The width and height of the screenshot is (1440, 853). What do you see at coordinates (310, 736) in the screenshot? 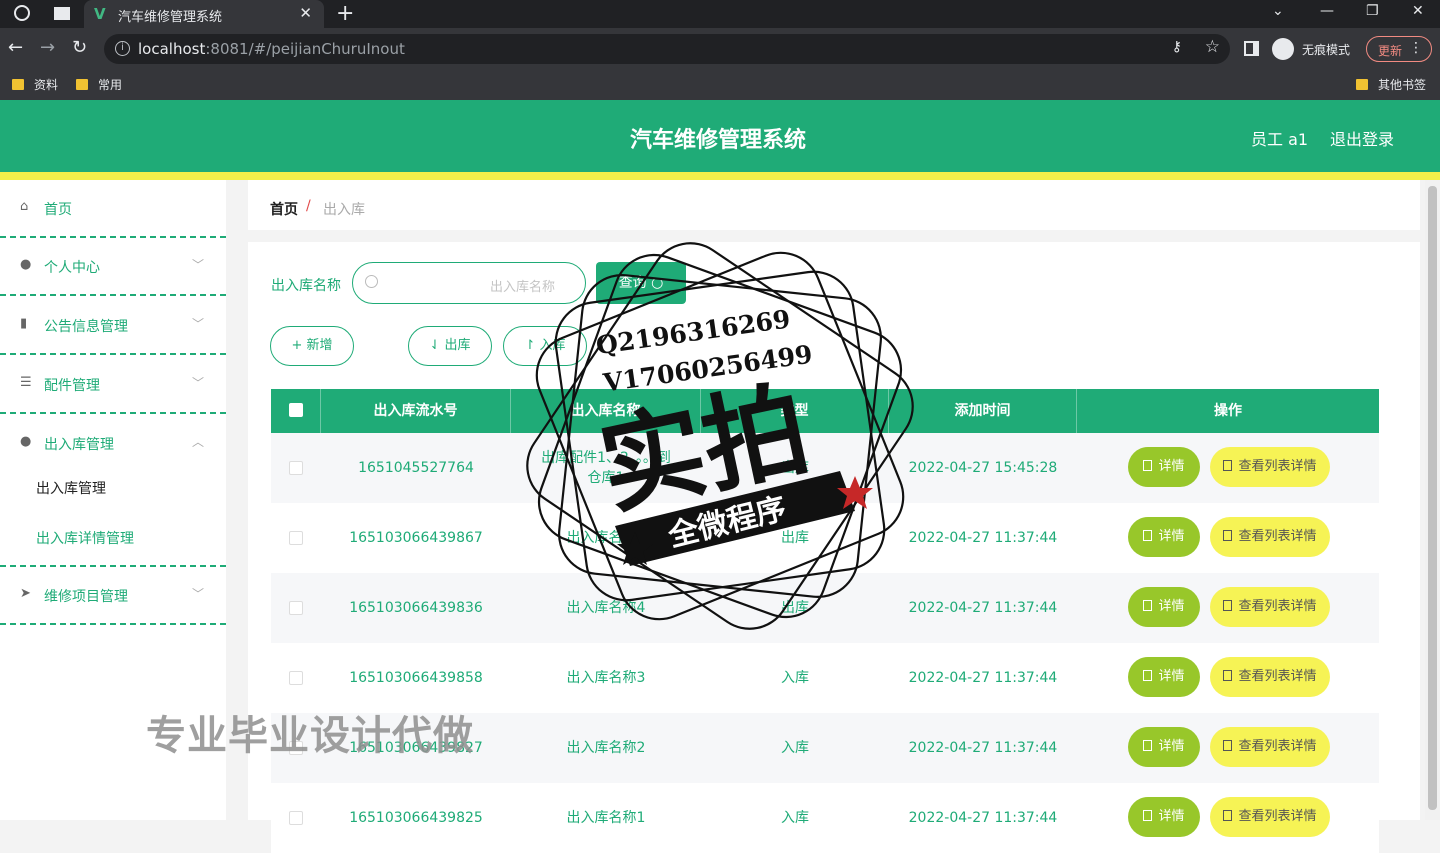
I see `watermark-ad-text: 专业毕业设计代做` at bounding box center [310, 736].